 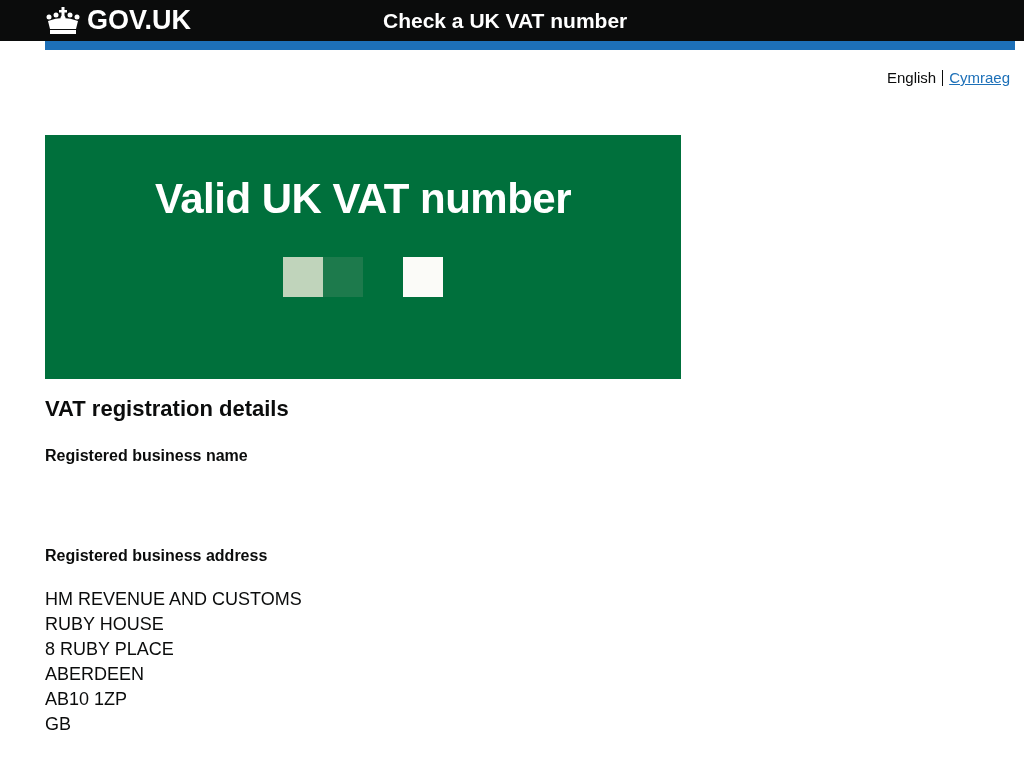 I want to click on language-current: English, so click(x=911, y=77).